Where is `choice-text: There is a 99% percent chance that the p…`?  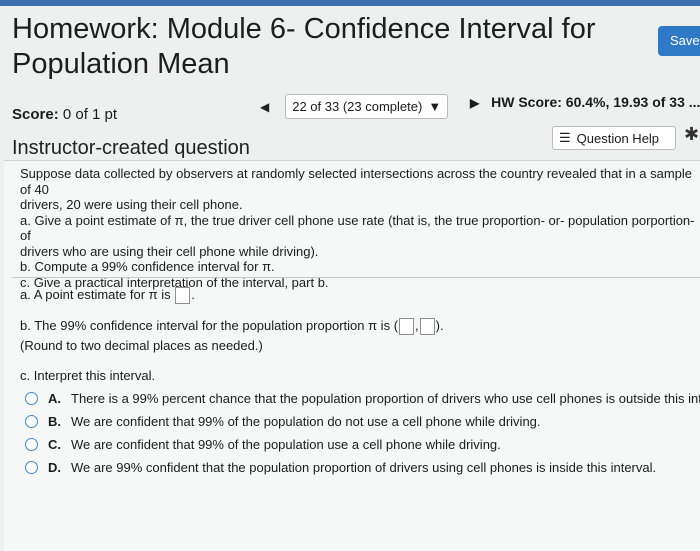 choice-text: There is a 99% percent chance that the p… is located at coordinates (385, 398).